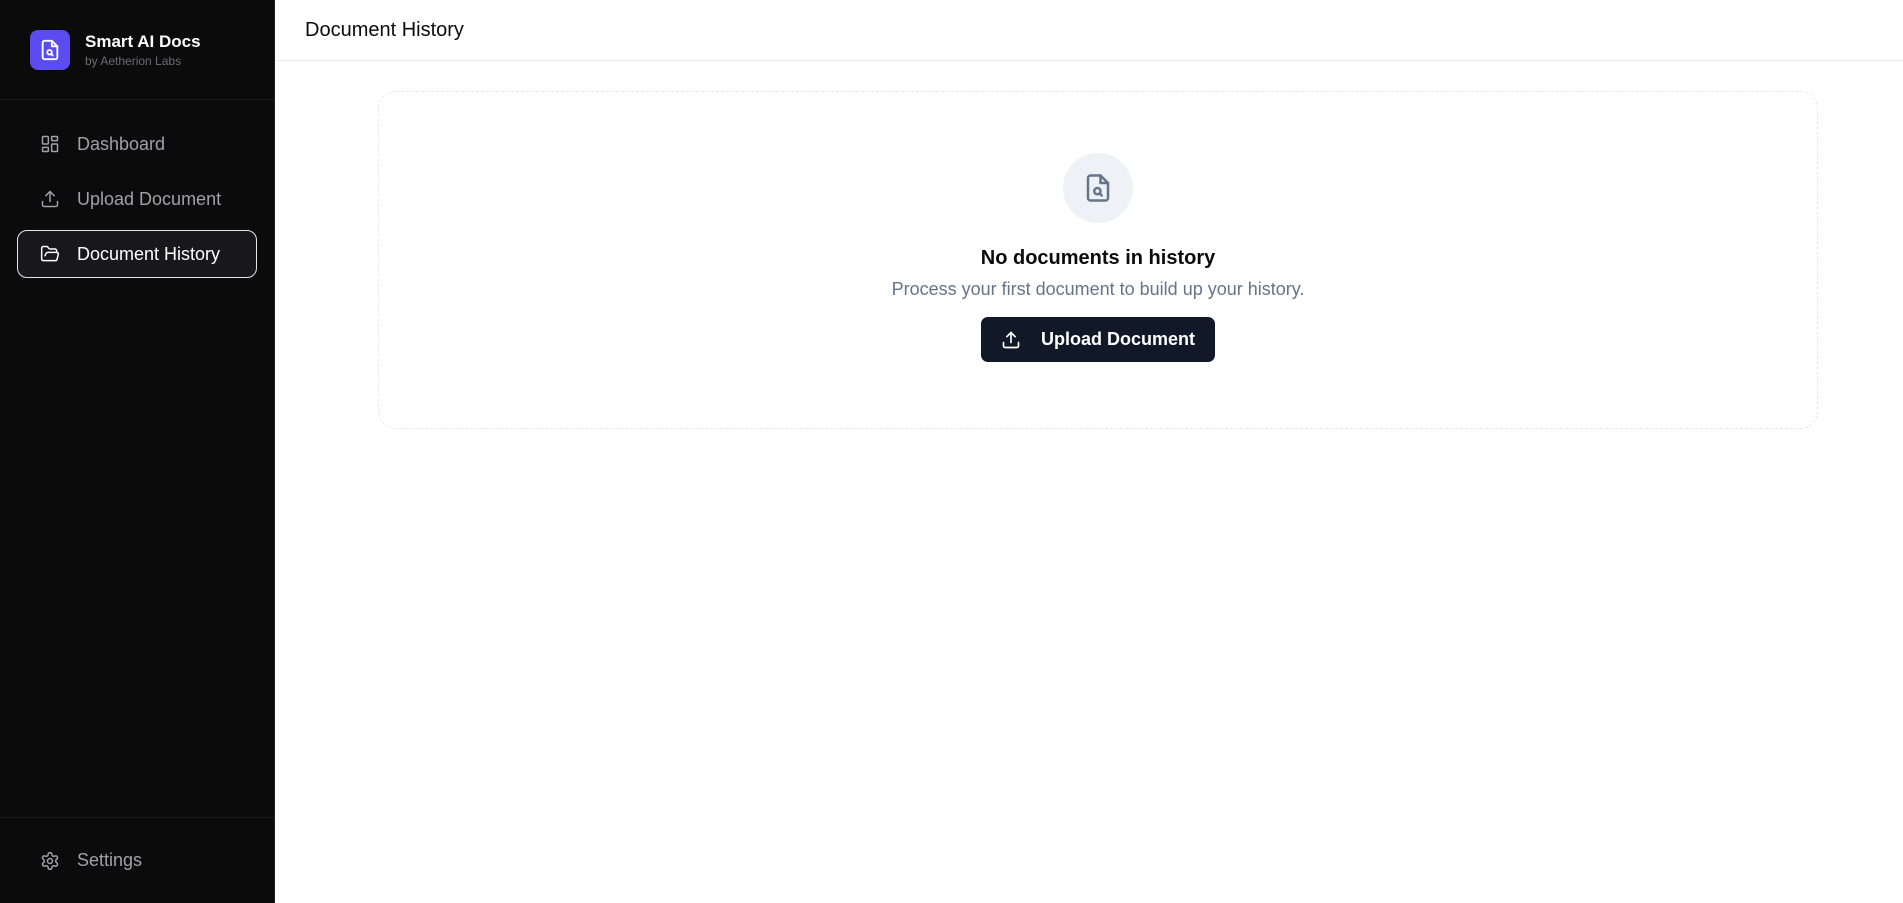 This screenshot has height=903, width=1903. I want to click on gear-icon, so click(50, 861).